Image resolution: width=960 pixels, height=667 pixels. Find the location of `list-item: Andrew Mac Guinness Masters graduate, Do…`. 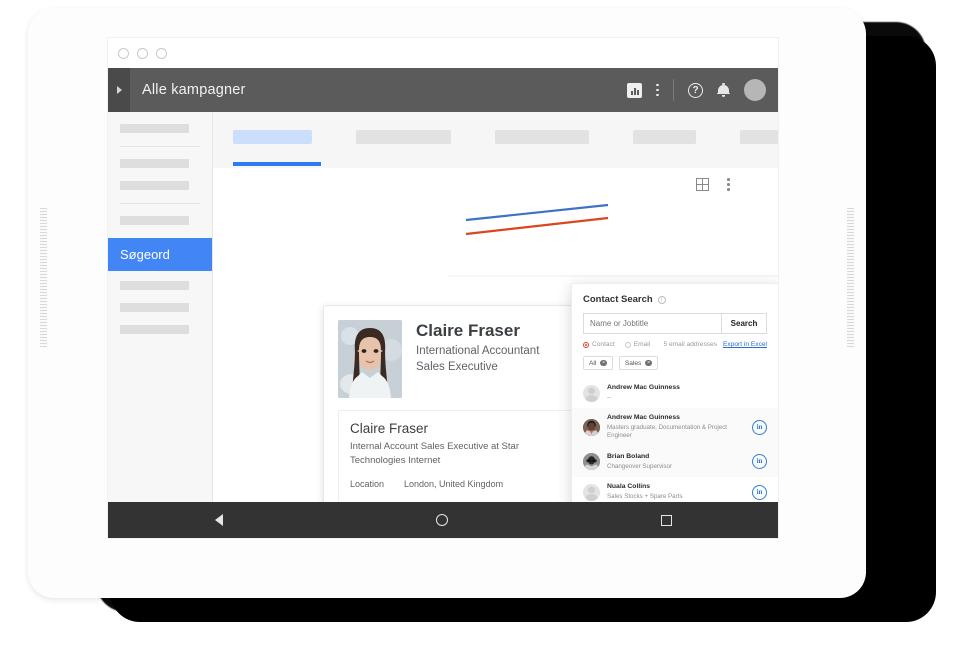

list-item: Andrew Mac Guinness Masters graduate, Do… is located at coordinates (675, 427).